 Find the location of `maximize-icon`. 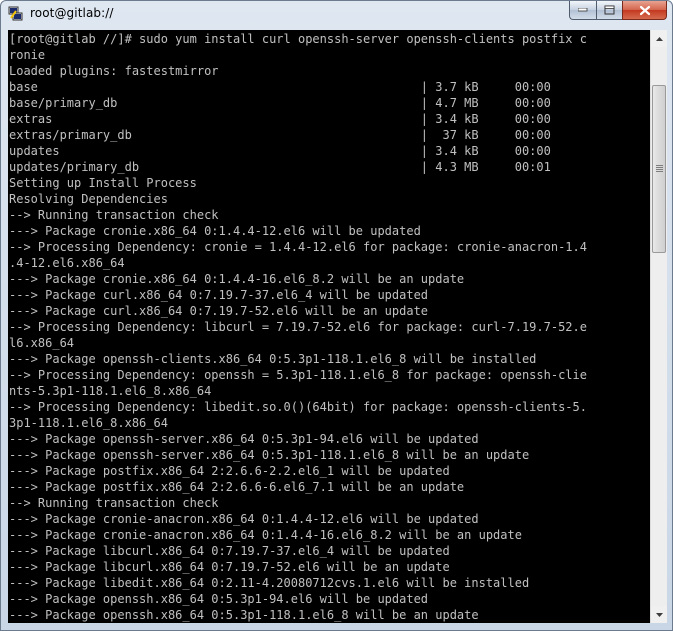

maximize-icon is located at coordinates (609, 10).